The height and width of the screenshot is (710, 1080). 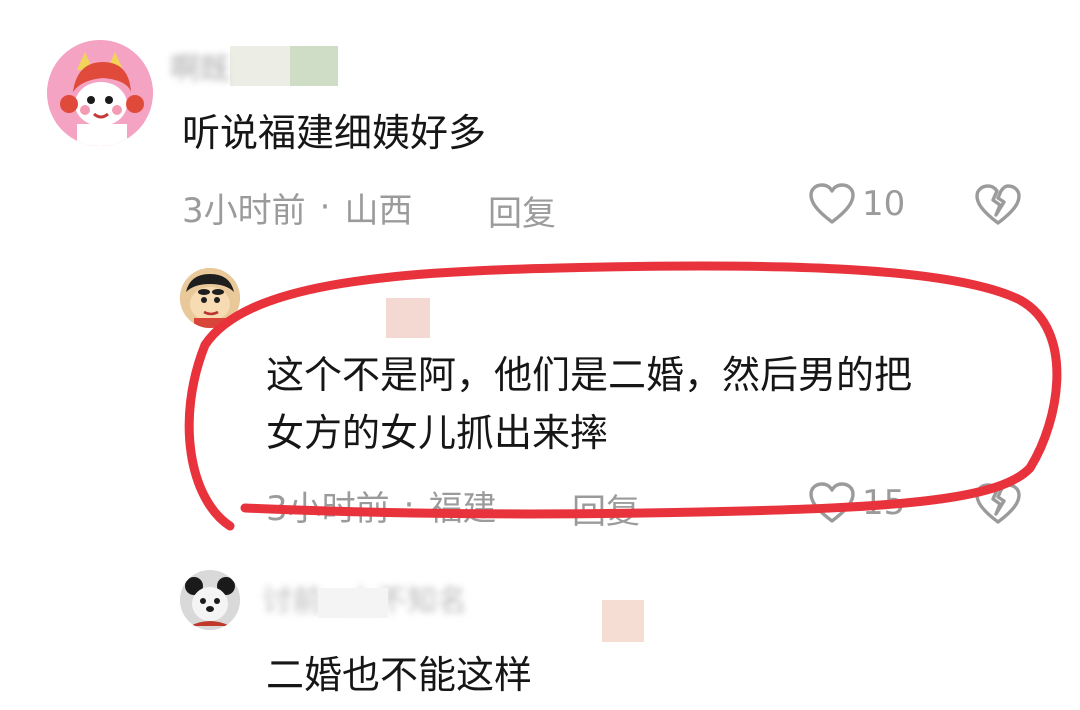 I want to click on comment-text-line: 这个不是阿，他们是二婚，然后男的把, so click(x=589, y=375).